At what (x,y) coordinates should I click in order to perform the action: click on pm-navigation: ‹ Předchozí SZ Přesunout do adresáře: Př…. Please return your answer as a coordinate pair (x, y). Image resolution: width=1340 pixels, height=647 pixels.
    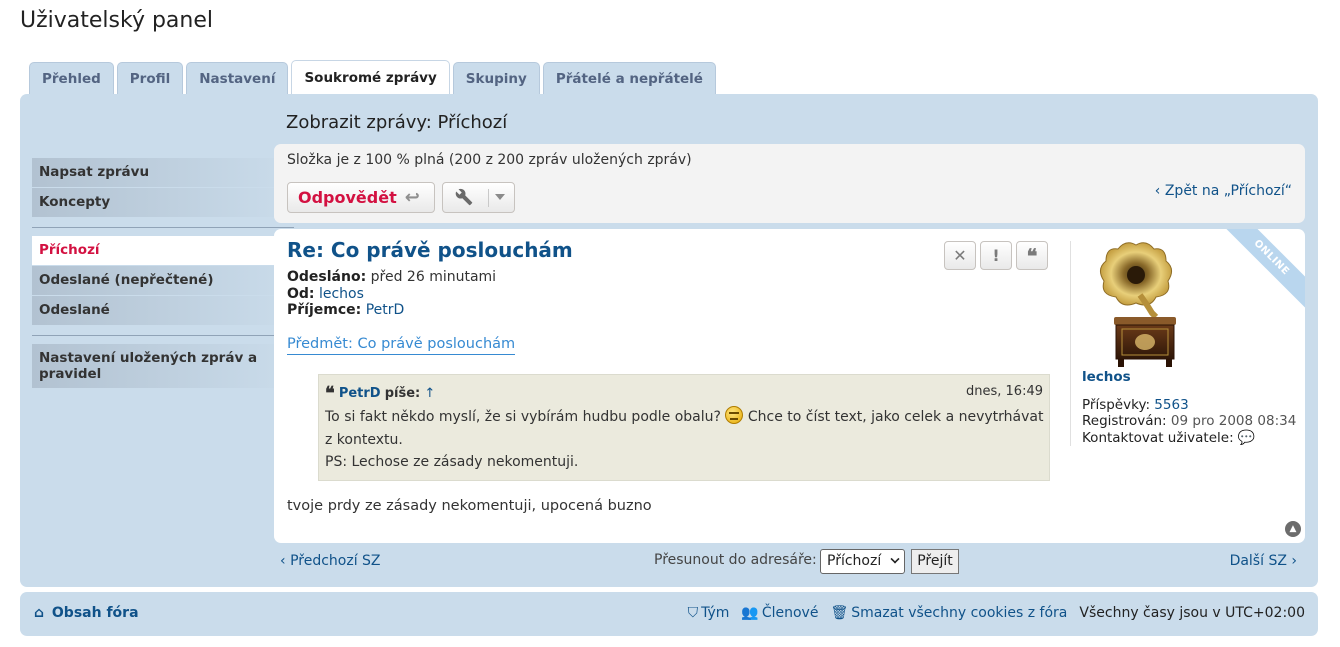
    Looking at the image, I should click on (789, 562).